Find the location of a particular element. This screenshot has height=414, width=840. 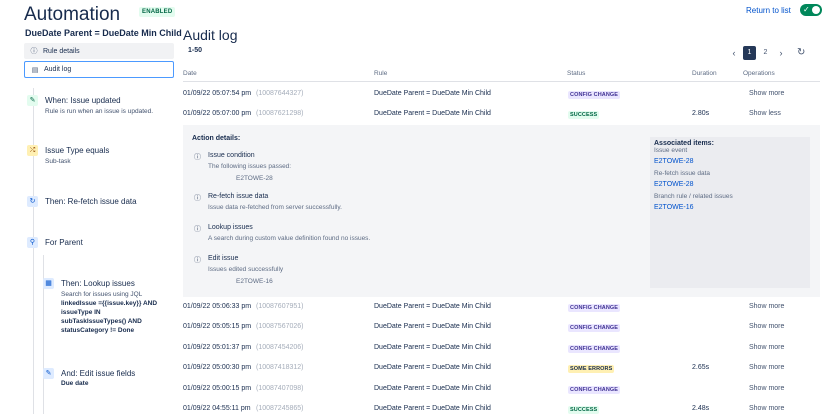

list-icon: ▦ is located at coordinates (48, 283).